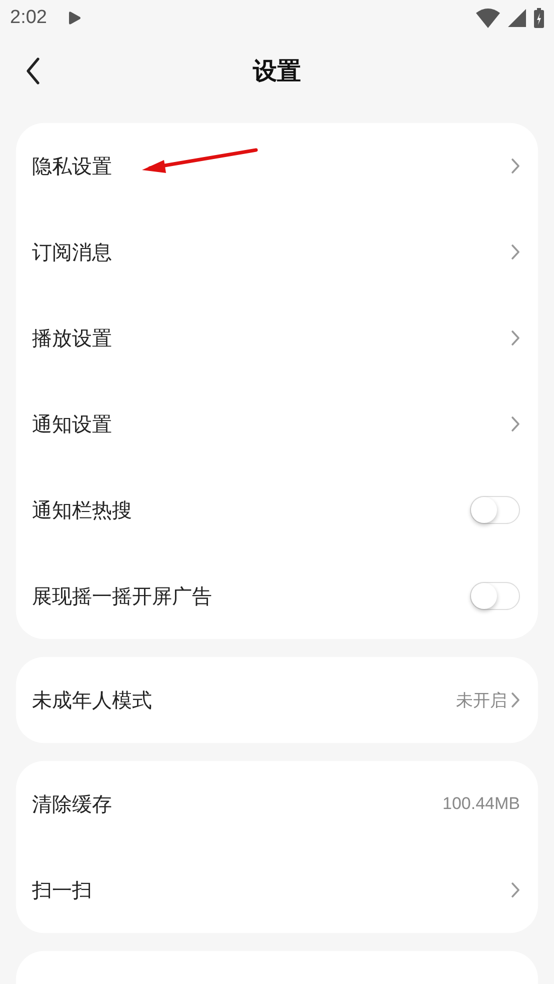  What do you see at coordinates (72, 338) in the screenshot?
I see `setting-label: 播放设置` at bounding box center [72, 338].